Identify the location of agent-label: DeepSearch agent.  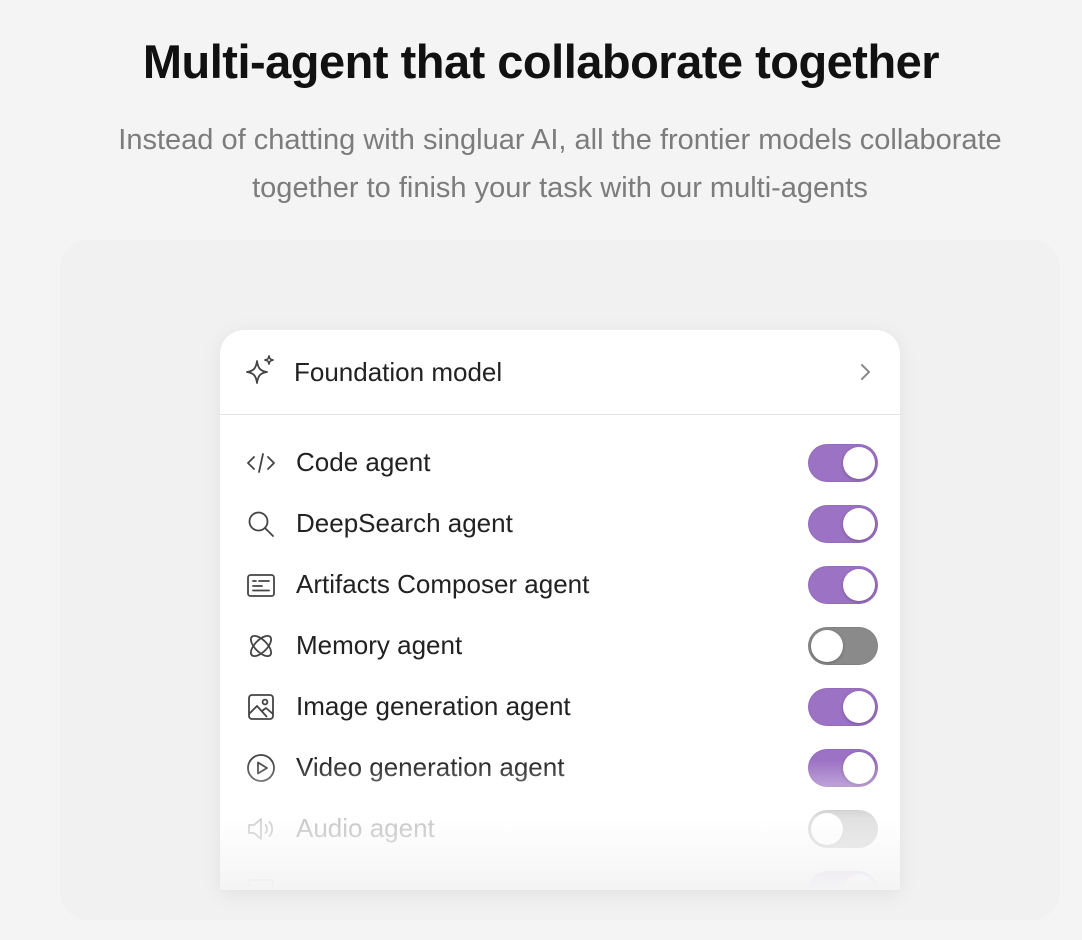
(404, 523).